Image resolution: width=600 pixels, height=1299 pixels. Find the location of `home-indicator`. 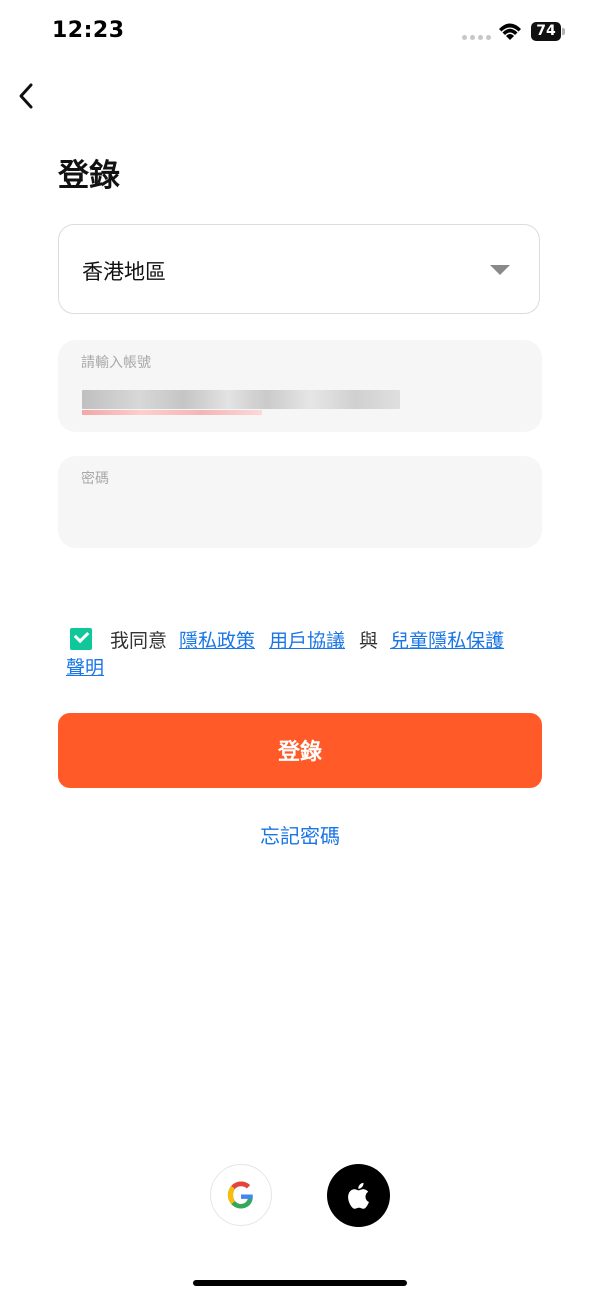

home-indicator is located at coordinates (300, 1283).